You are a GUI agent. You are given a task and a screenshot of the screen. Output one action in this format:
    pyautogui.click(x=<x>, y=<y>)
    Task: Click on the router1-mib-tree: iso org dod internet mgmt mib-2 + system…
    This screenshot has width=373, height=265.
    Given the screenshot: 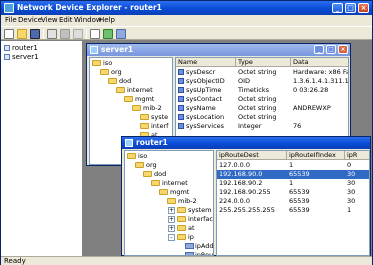 What is the action you would take?
    pyautogui.click(x=169, y=203)
    